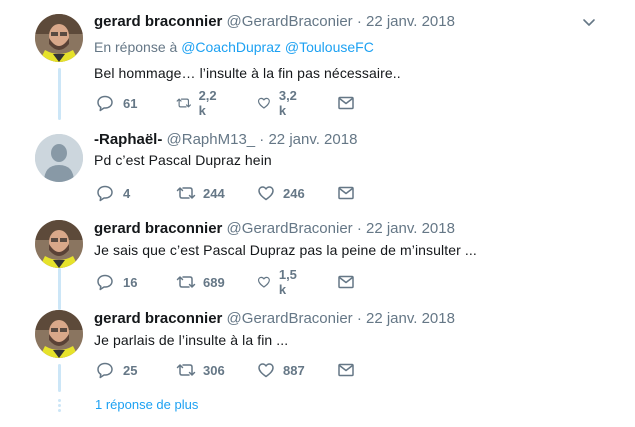  What do you see at coordinates (214, 282) in the screenshot?
I see `retweet-count: 689` at bounding box center [214, 282].